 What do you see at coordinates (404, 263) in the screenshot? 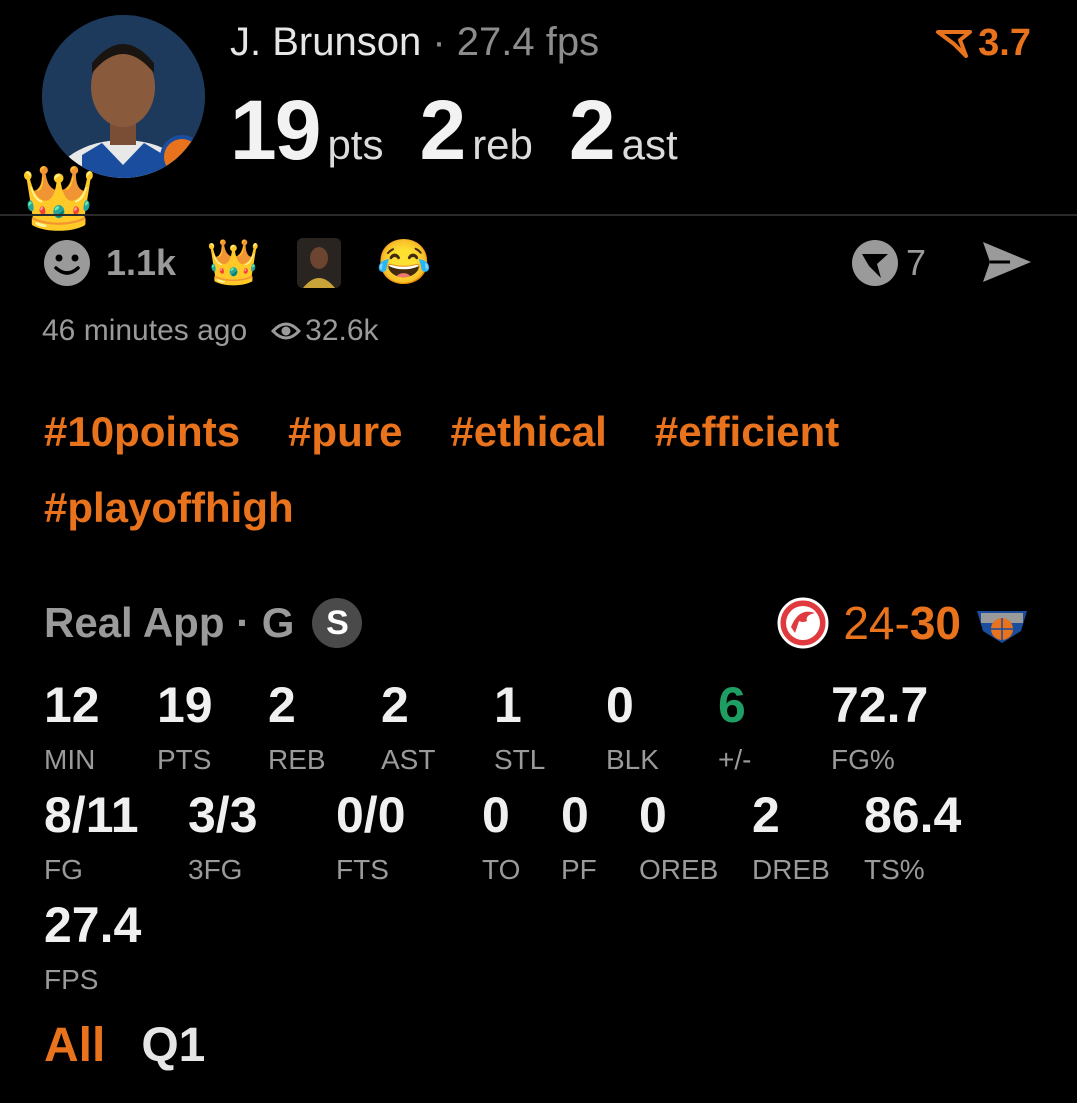
I see `laughing-reaction-icon: 😂` at bounding box center [404, 263].